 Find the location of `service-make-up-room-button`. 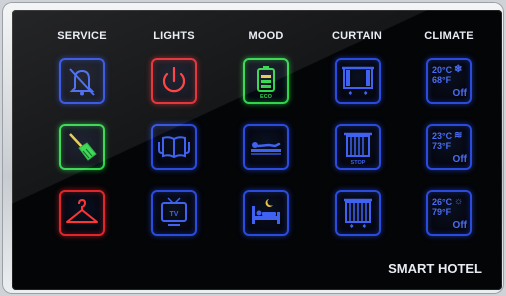

service-make-up-room-button is located at coordinates (82, 147).